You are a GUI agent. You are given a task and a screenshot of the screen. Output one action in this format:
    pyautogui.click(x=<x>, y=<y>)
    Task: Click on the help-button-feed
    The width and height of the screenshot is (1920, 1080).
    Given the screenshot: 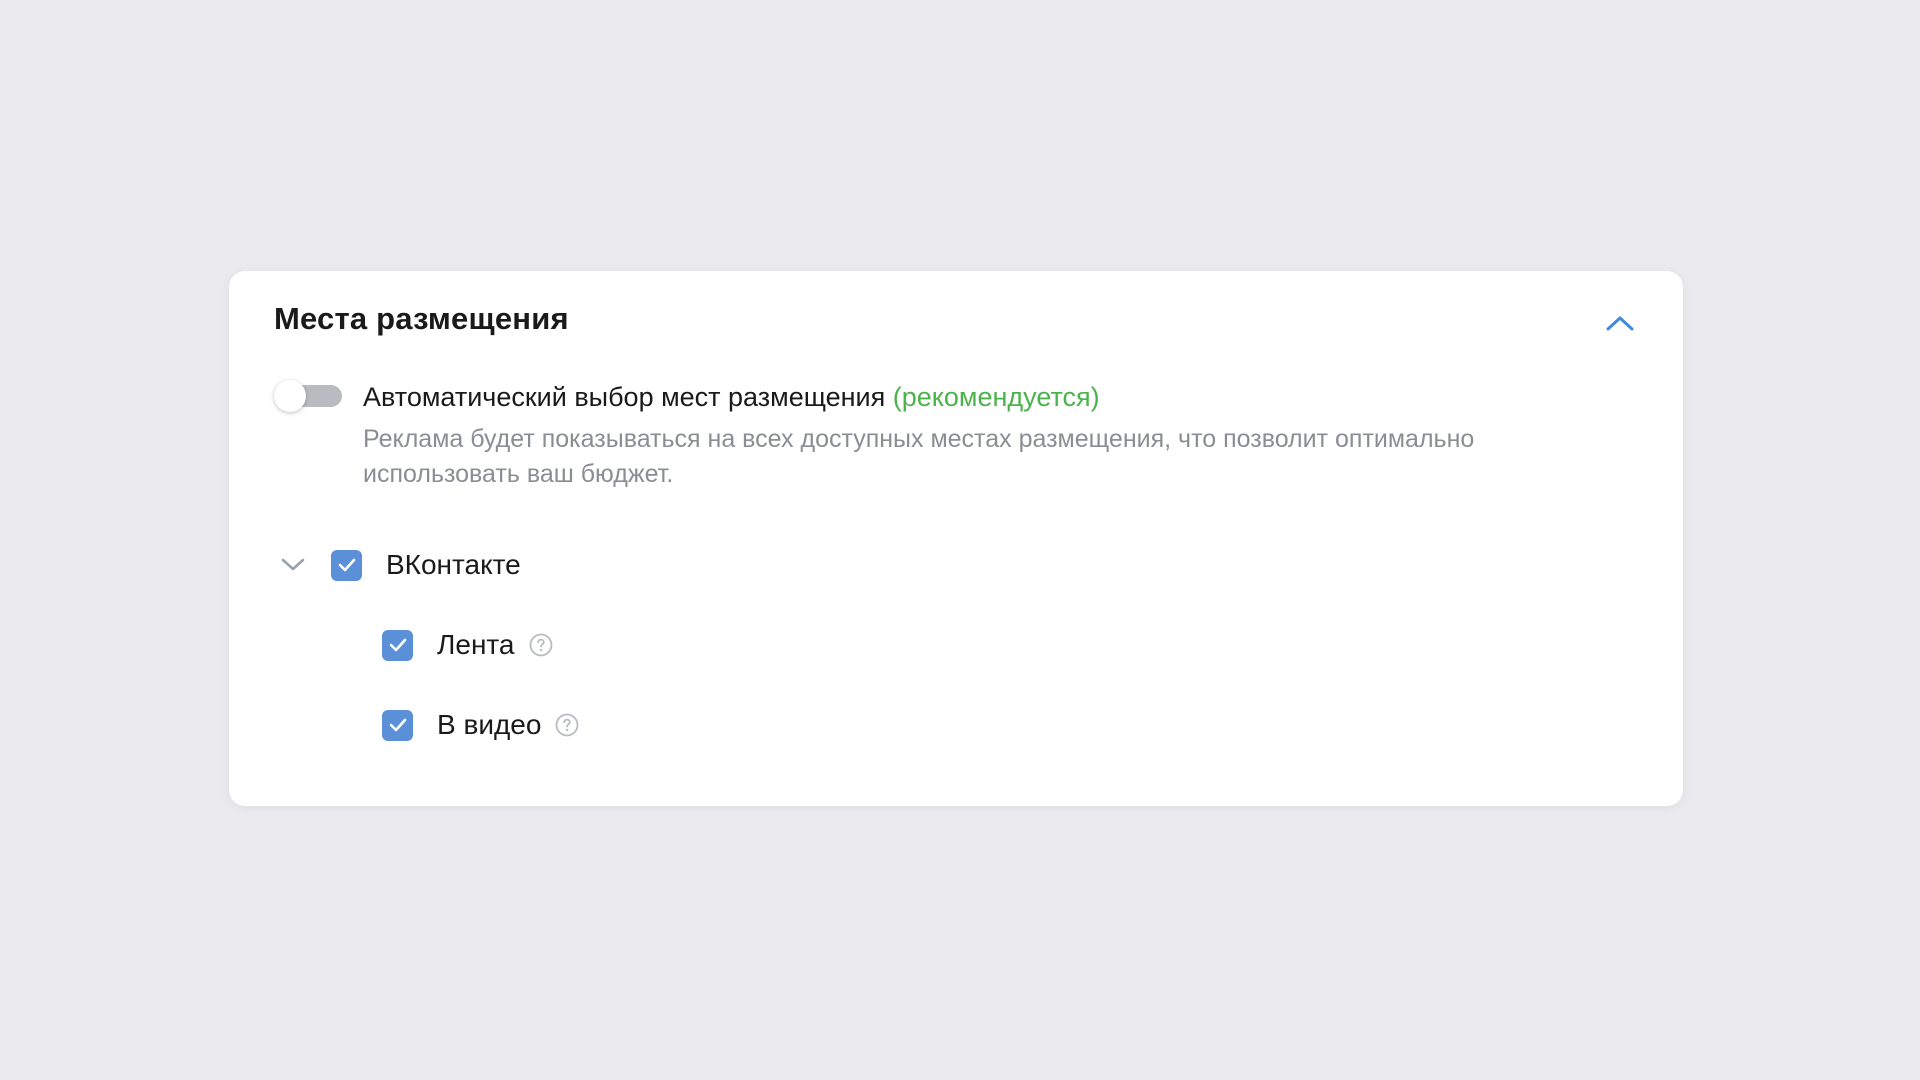 What is the action you would take?
    pyautogui.click(x=541, y=645)
    